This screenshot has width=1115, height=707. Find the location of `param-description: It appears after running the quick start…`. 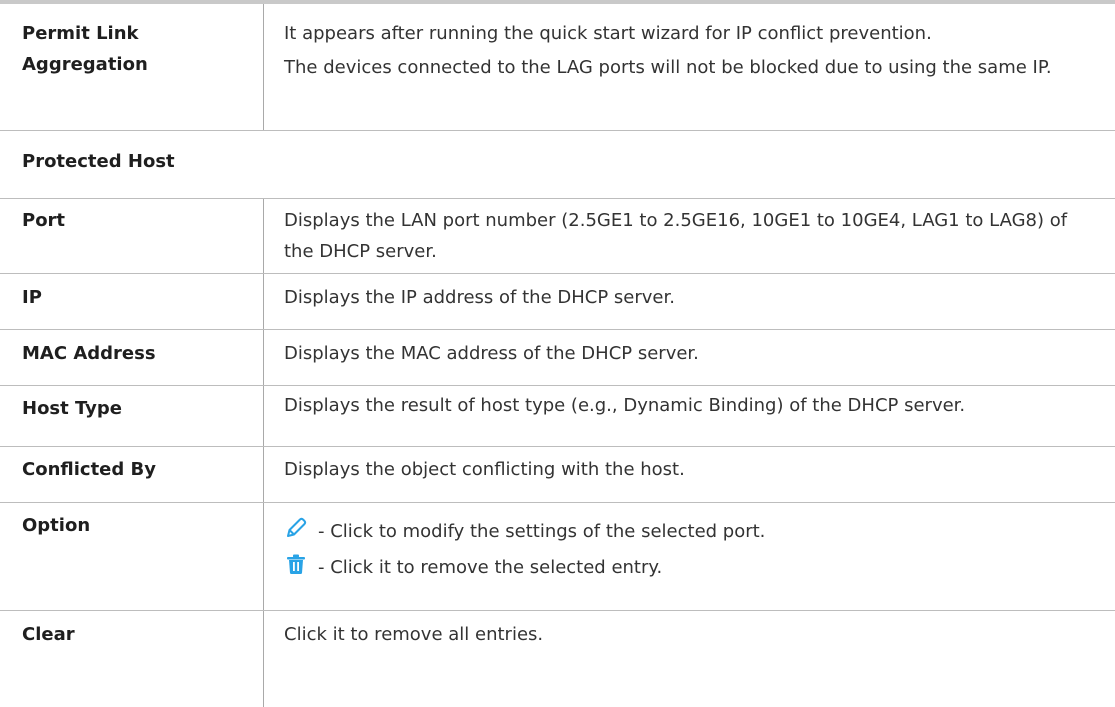

param-description: It appears after running the quick start… is located at coordinates (689, 50).